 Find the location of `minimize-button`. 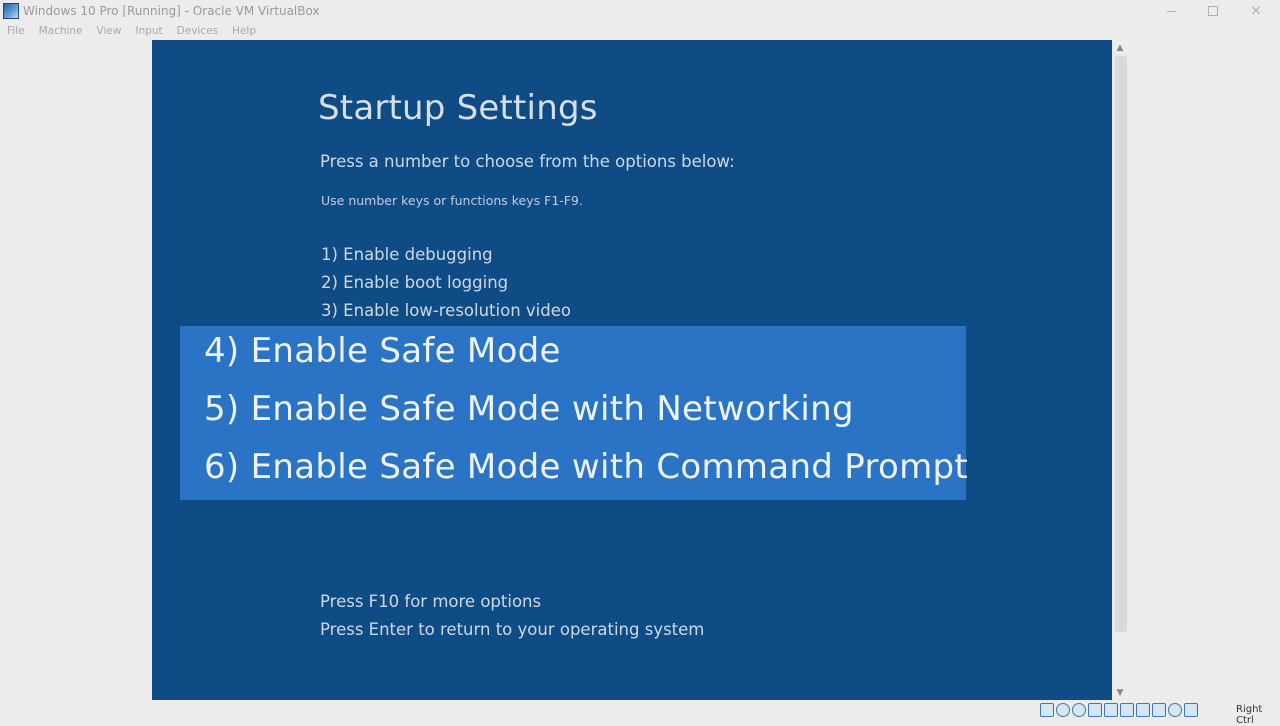

minimize-button is located at coordinates (1171, 11).